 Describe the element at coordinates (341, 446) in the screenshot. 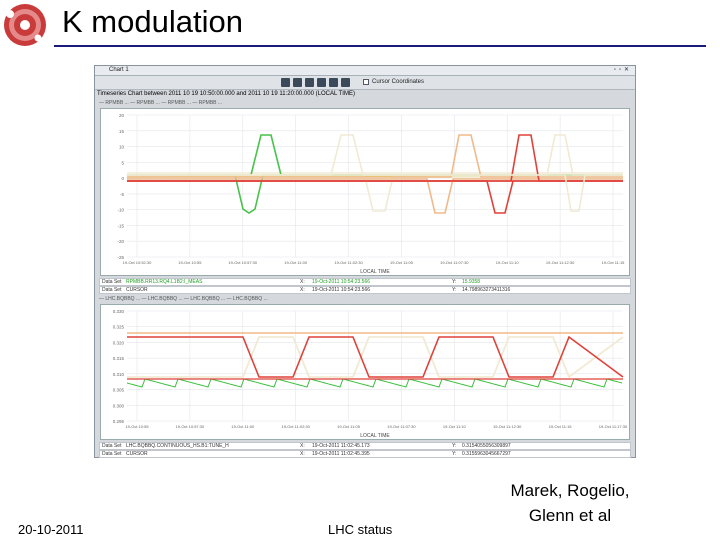

I see `x-value: 19-Oct-2011 11:02:45.173` at that location.